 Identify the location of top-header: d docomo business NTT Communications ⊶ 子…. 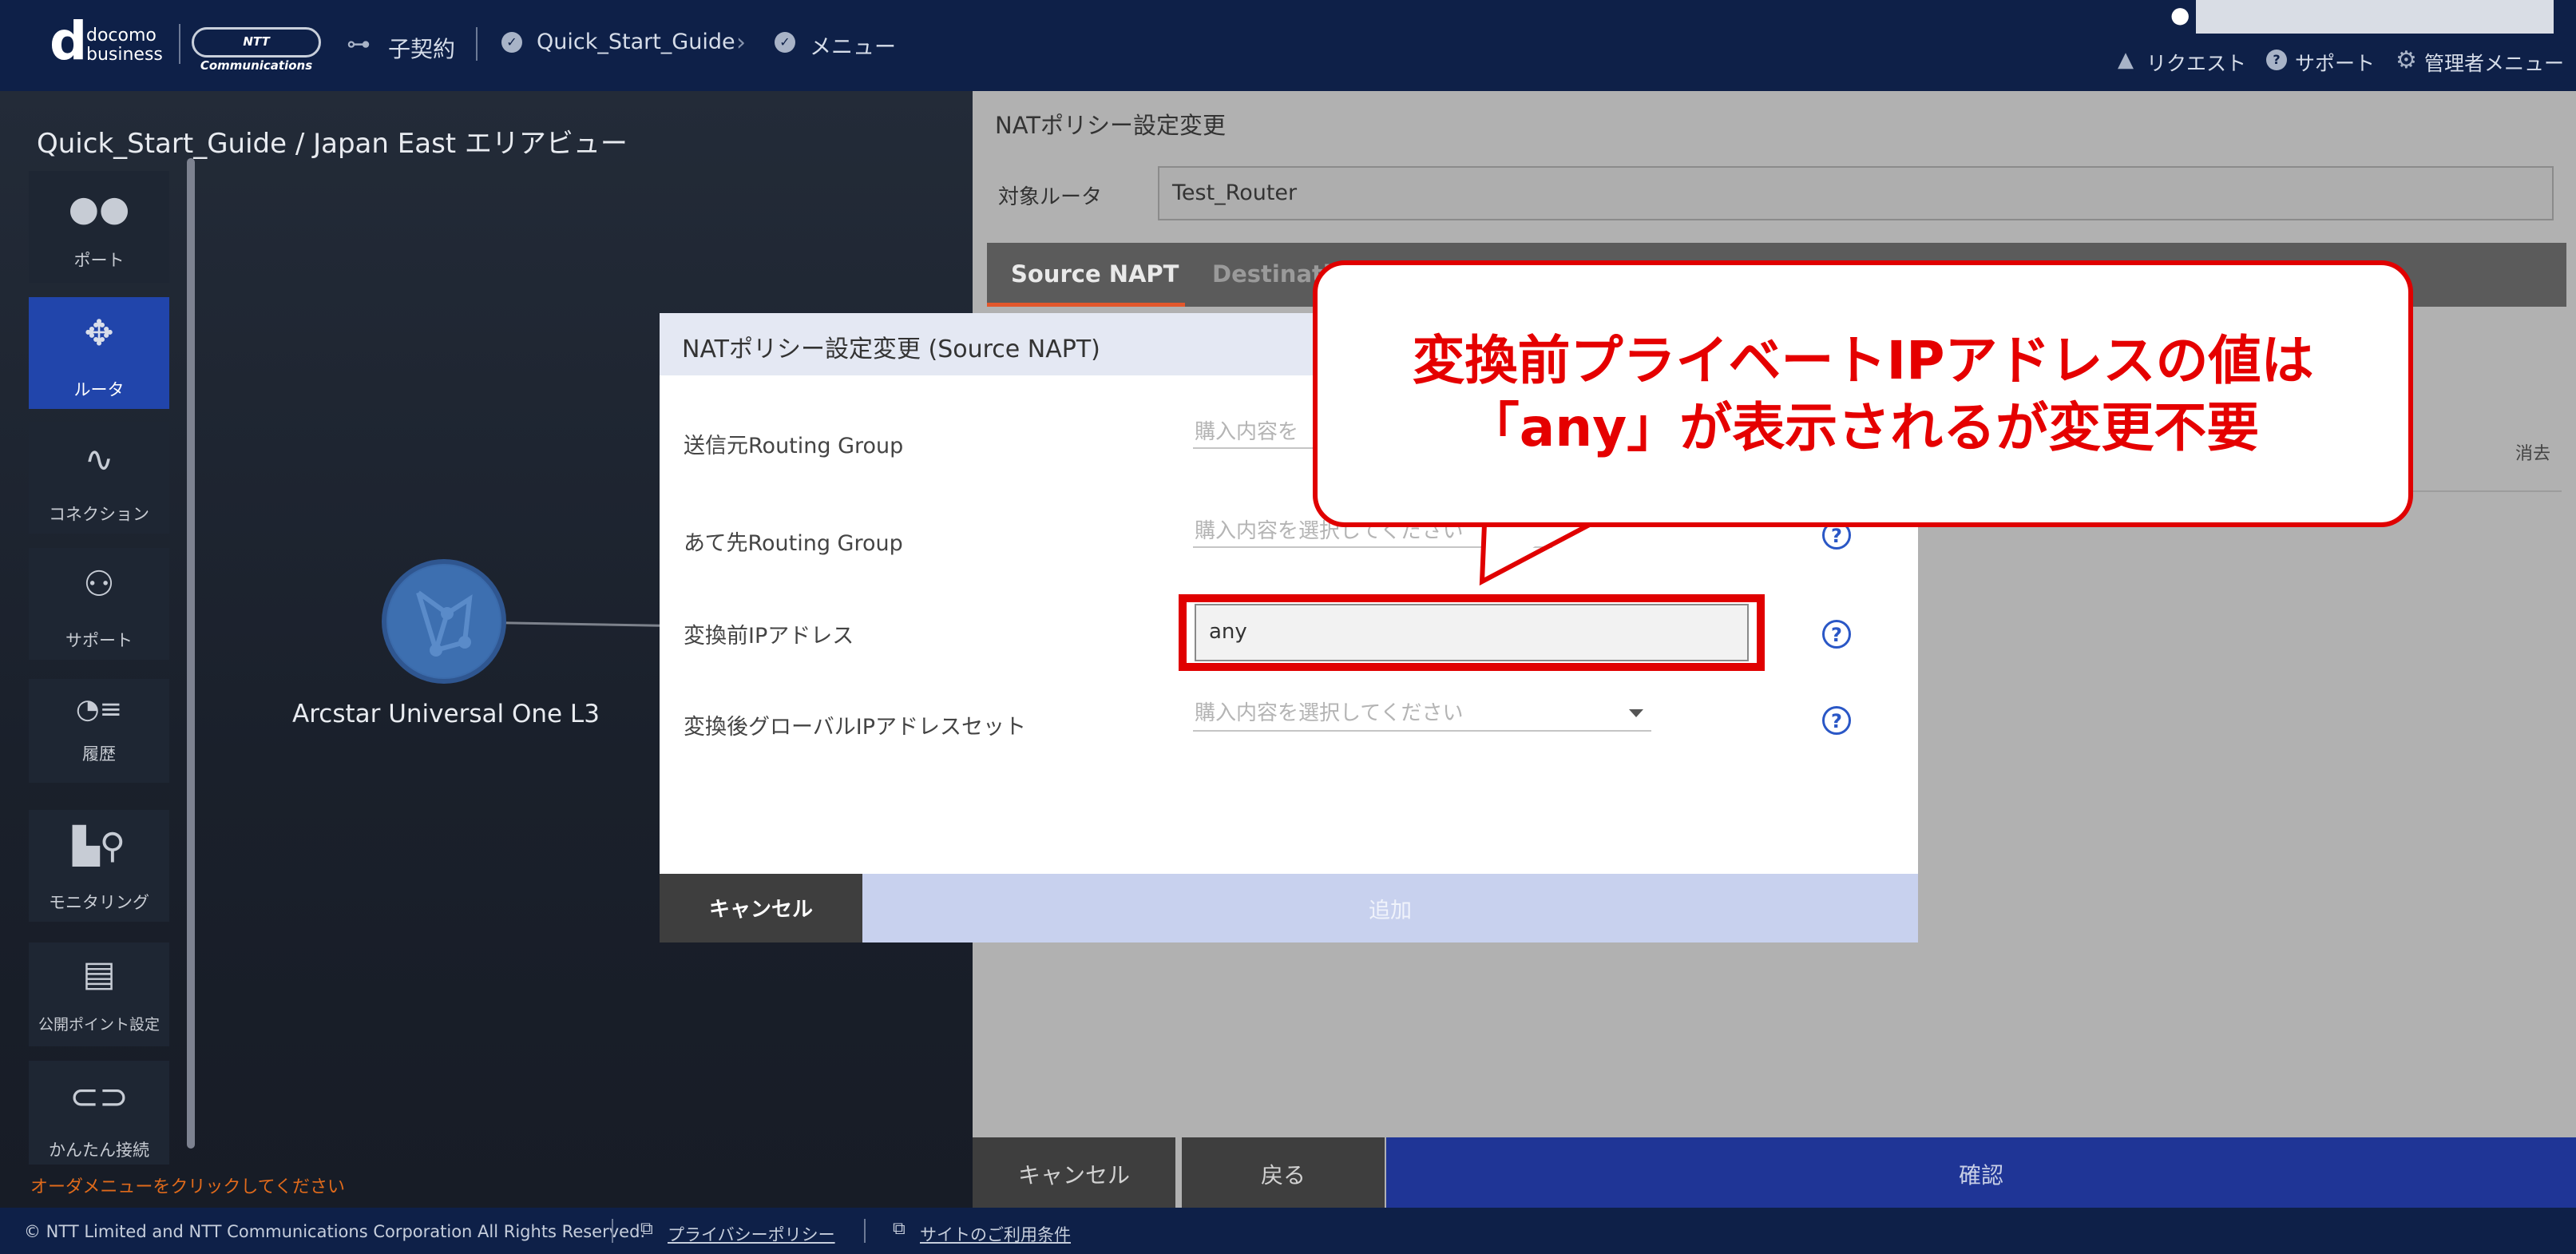
(1288, 45).